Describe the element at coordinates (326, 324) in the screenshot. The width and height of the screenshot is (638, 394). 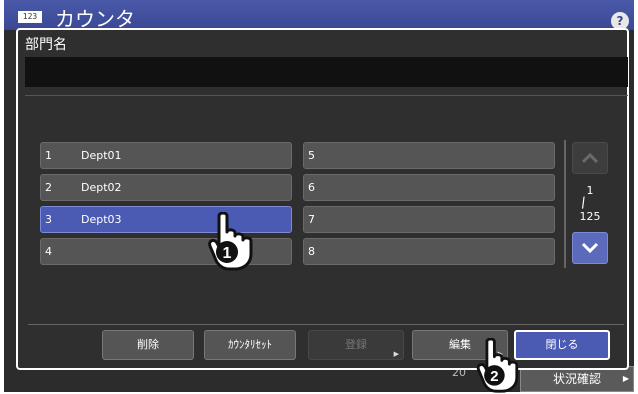
I see `button-bar-divider` at that location.